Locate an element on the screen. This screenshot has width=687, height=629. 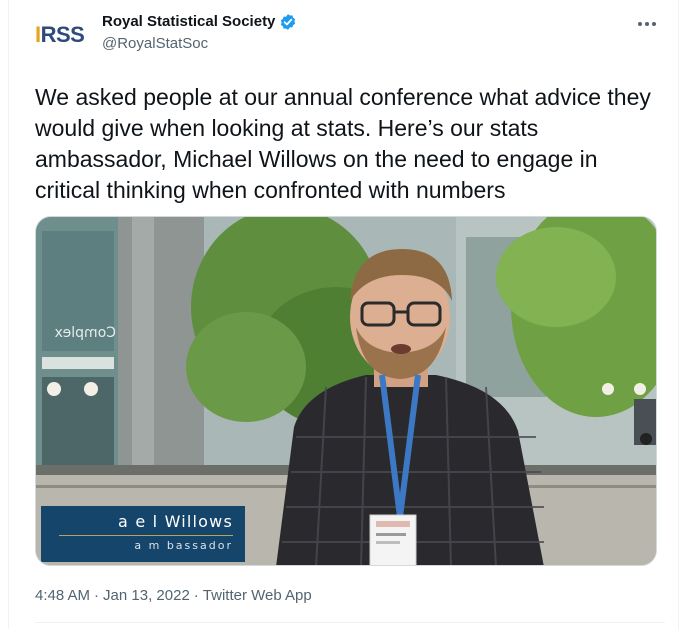
video-lower-third: a e l Willows a m bassador is located at coordinates (143, 534).